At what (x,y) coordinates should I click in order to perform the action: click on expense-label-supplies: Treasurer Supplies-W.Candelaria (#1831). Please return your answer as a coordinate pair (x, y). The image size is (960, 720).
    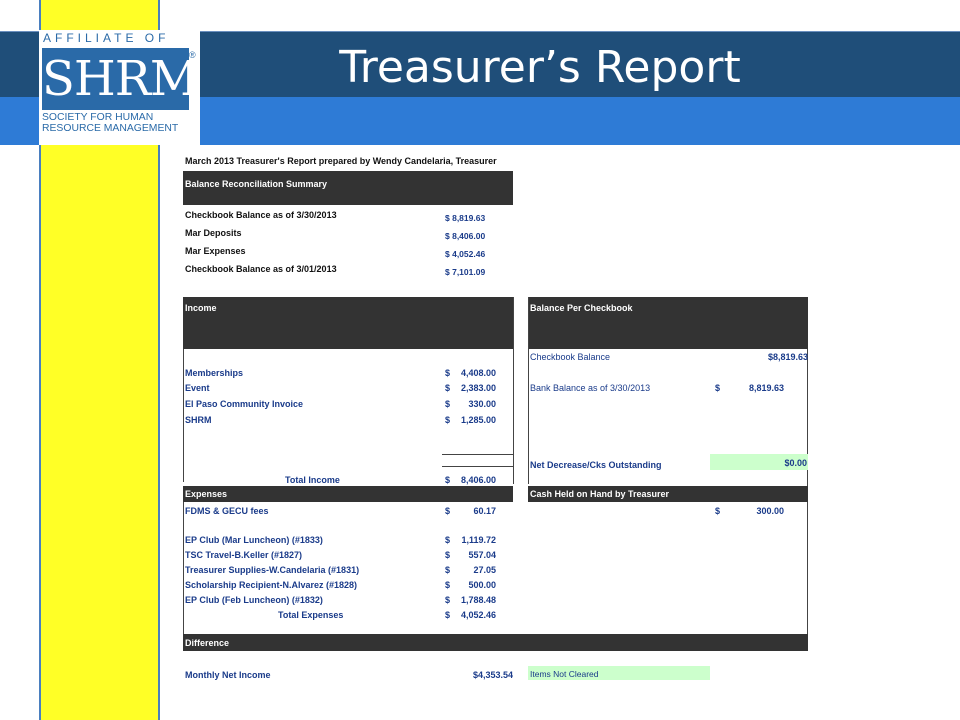
    Looking at the image, I should click on (272, 570).